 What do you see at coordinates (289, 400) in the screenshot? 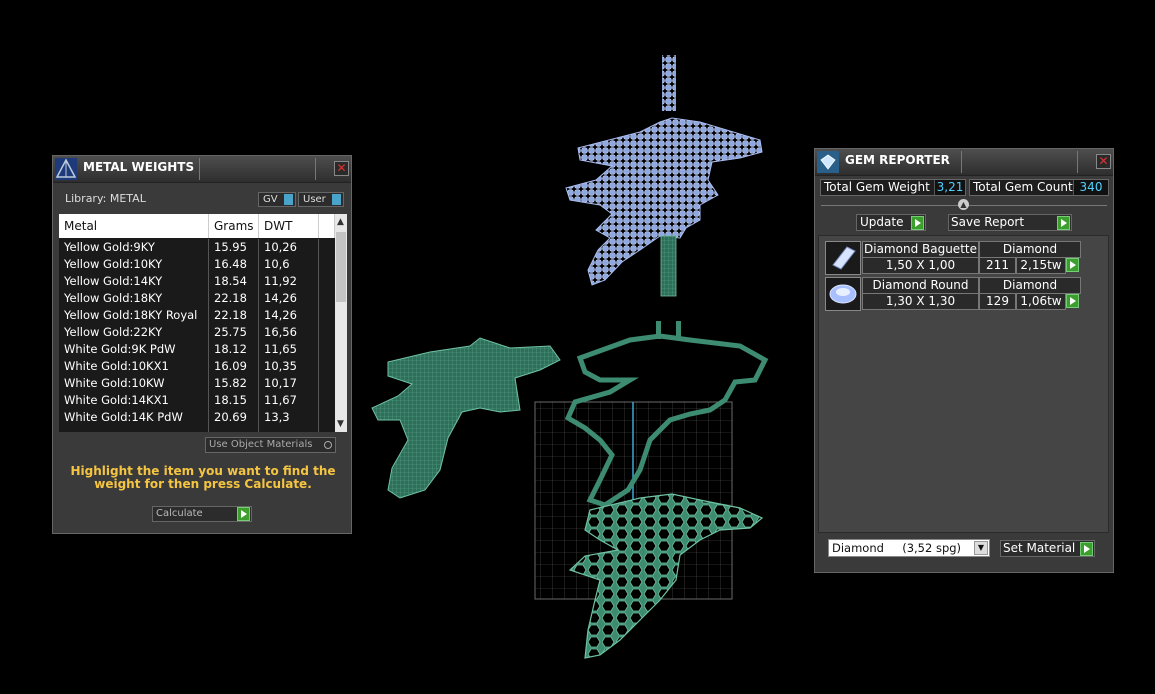
I see `cell-dwt: 11,67` at bounding box center [289, 400].